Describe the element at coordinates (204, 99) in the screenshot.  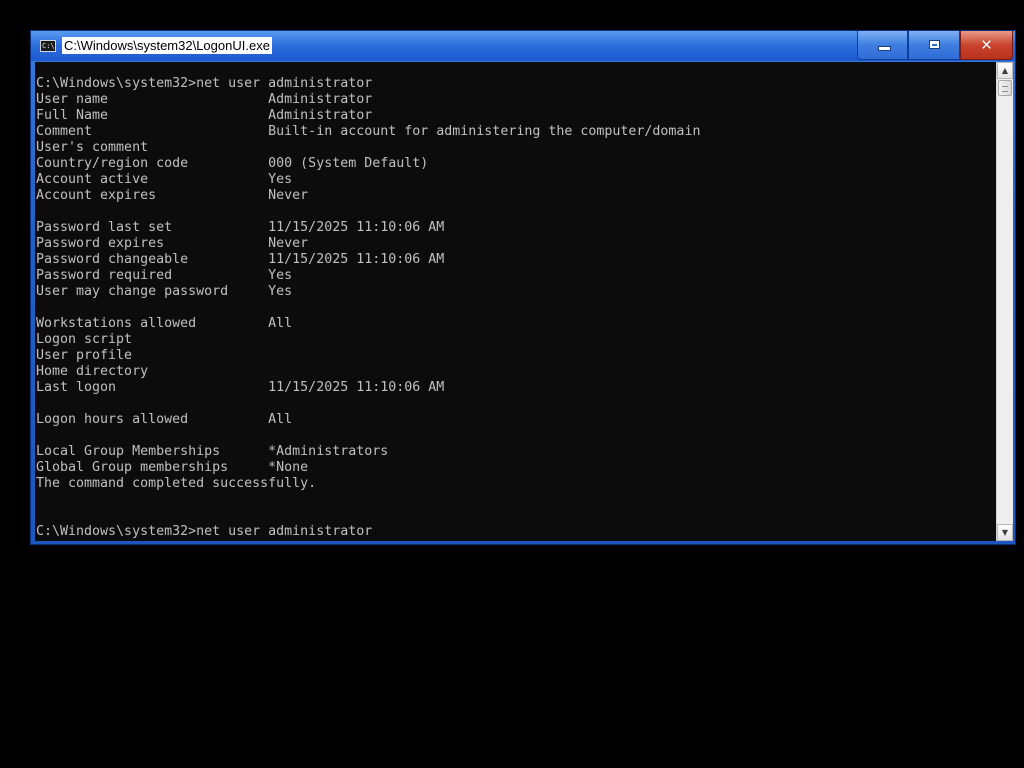
I see `console-line: User name Administrator` at that location.